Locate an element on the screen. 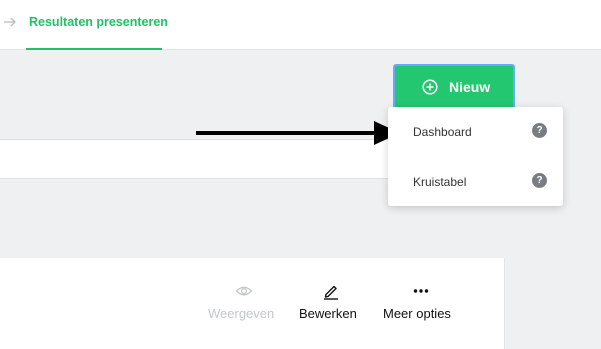  edit-label: Bewerken is located at coordinates (328, 313).